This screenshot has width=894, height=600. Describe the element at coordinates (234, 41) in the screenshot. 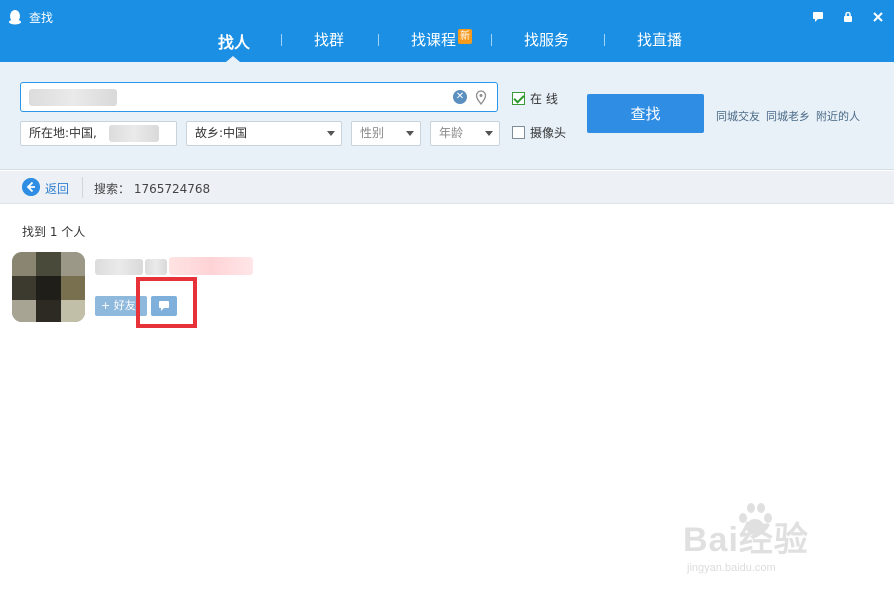

I see `tab-find-people: 找人` at that location.